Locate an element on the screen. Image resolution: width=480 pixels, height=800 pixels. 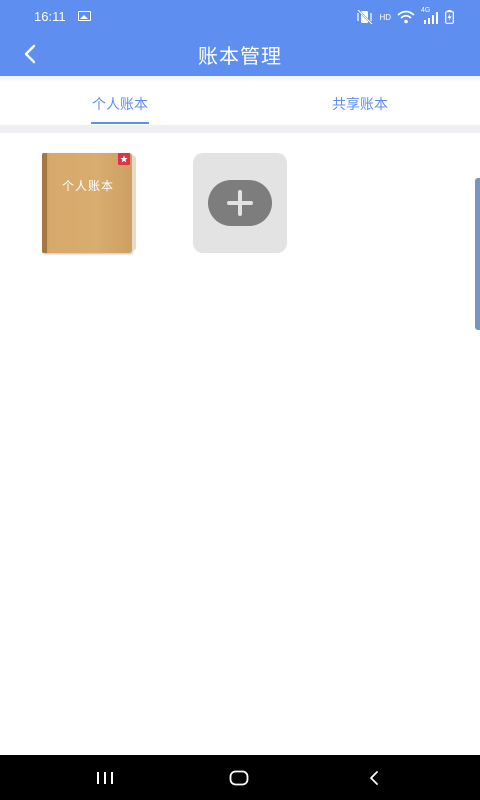
recent-apps-icon is located at coordinates (105, 778).